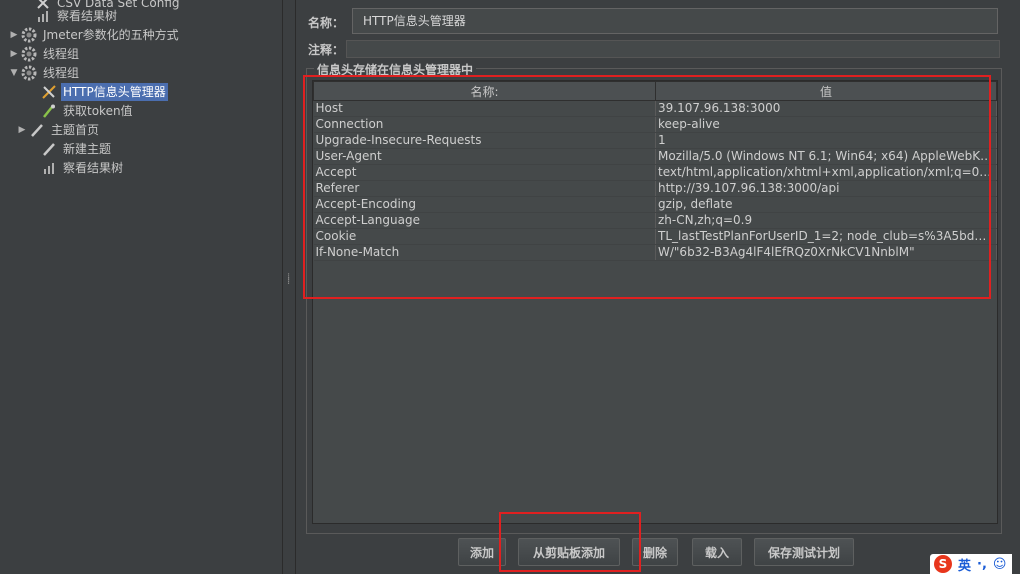  I want to click on add-from-clipboard-button: 从剪贴板添加, so click(569, 552).